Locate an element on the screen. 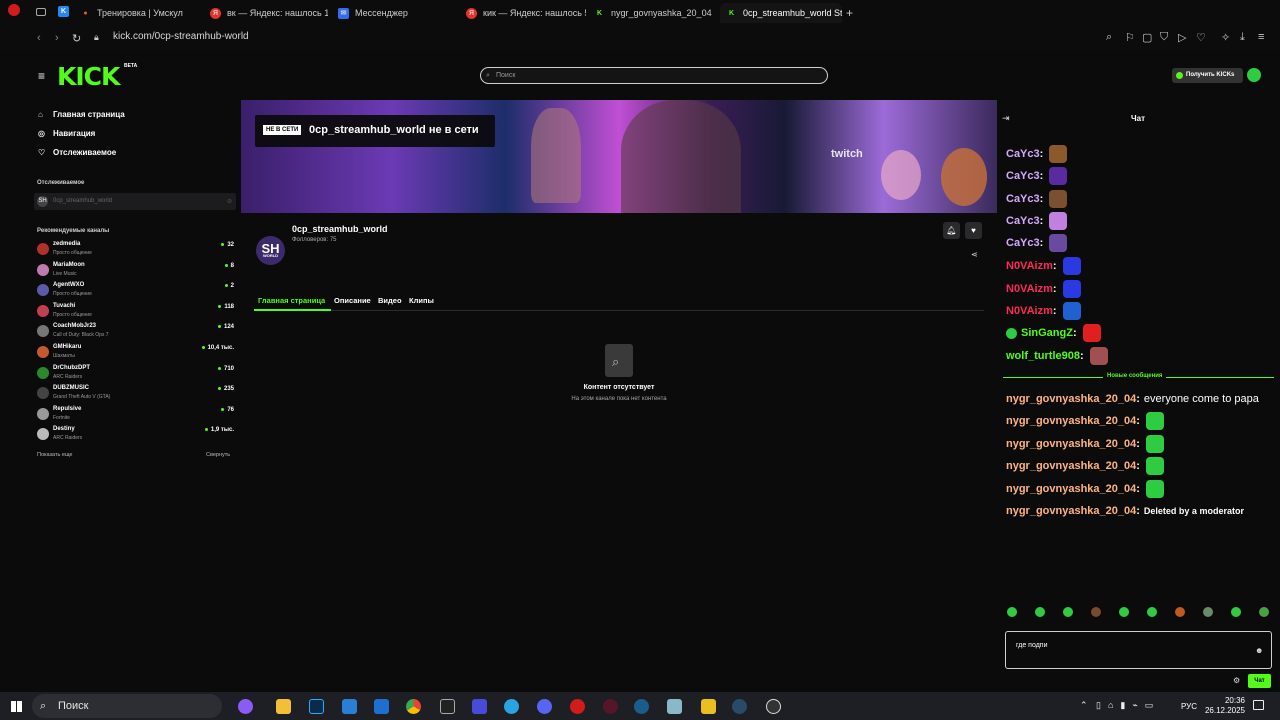  forward-icon: › is located at coordinates (57, 38).